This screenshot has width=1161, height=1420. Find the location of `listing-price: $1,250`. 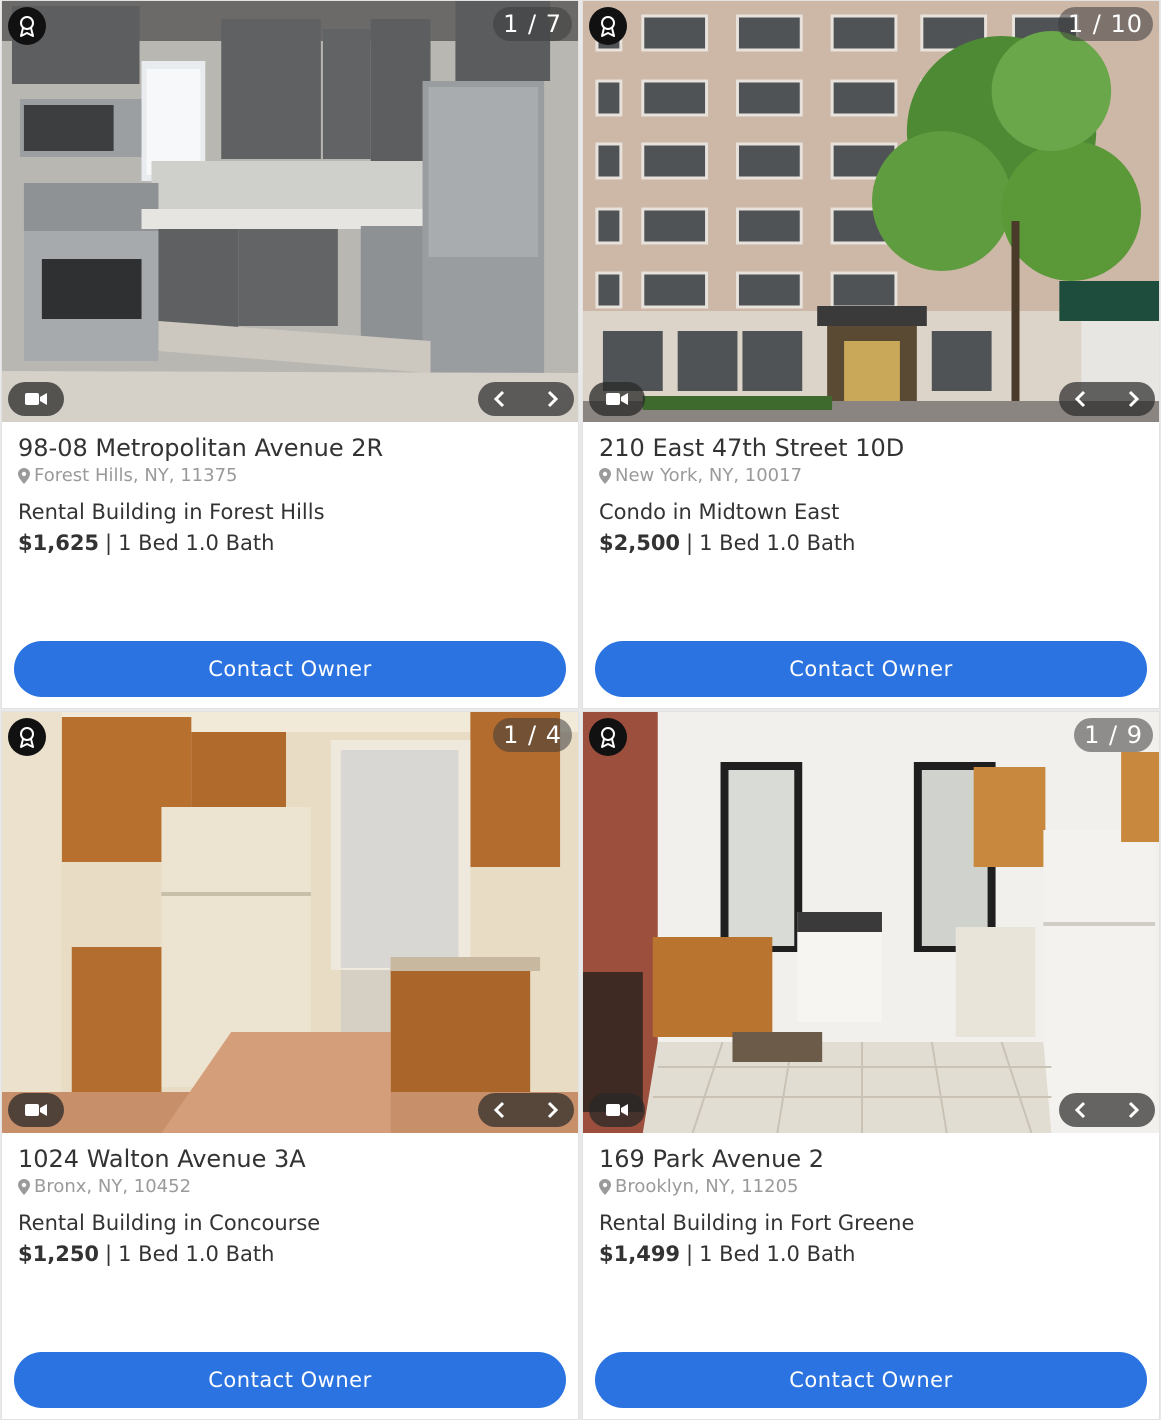

listing-price: $1,250 is located at coordinates (59, 1254).